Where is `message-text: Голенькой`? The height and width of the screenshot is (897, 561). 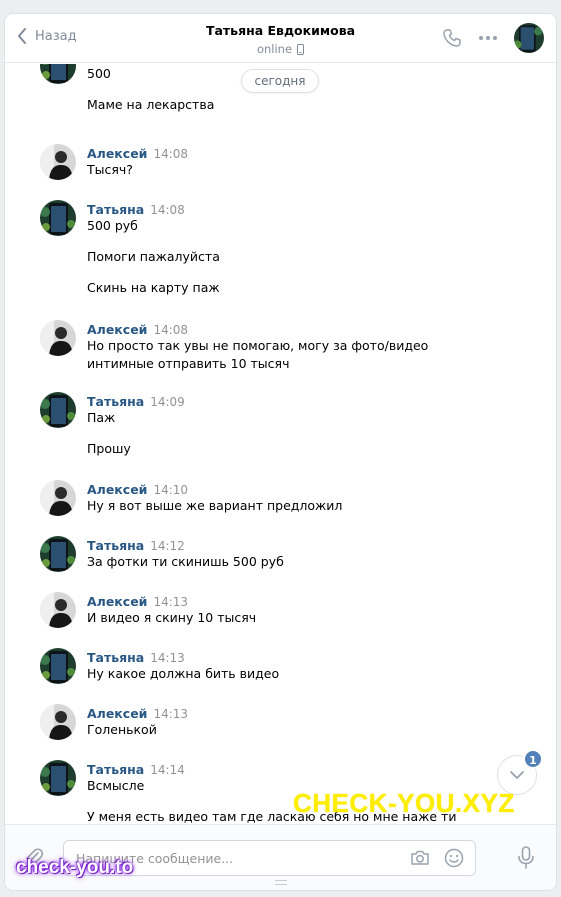
message-text: Голенькой is located at coordinates (122, 729).